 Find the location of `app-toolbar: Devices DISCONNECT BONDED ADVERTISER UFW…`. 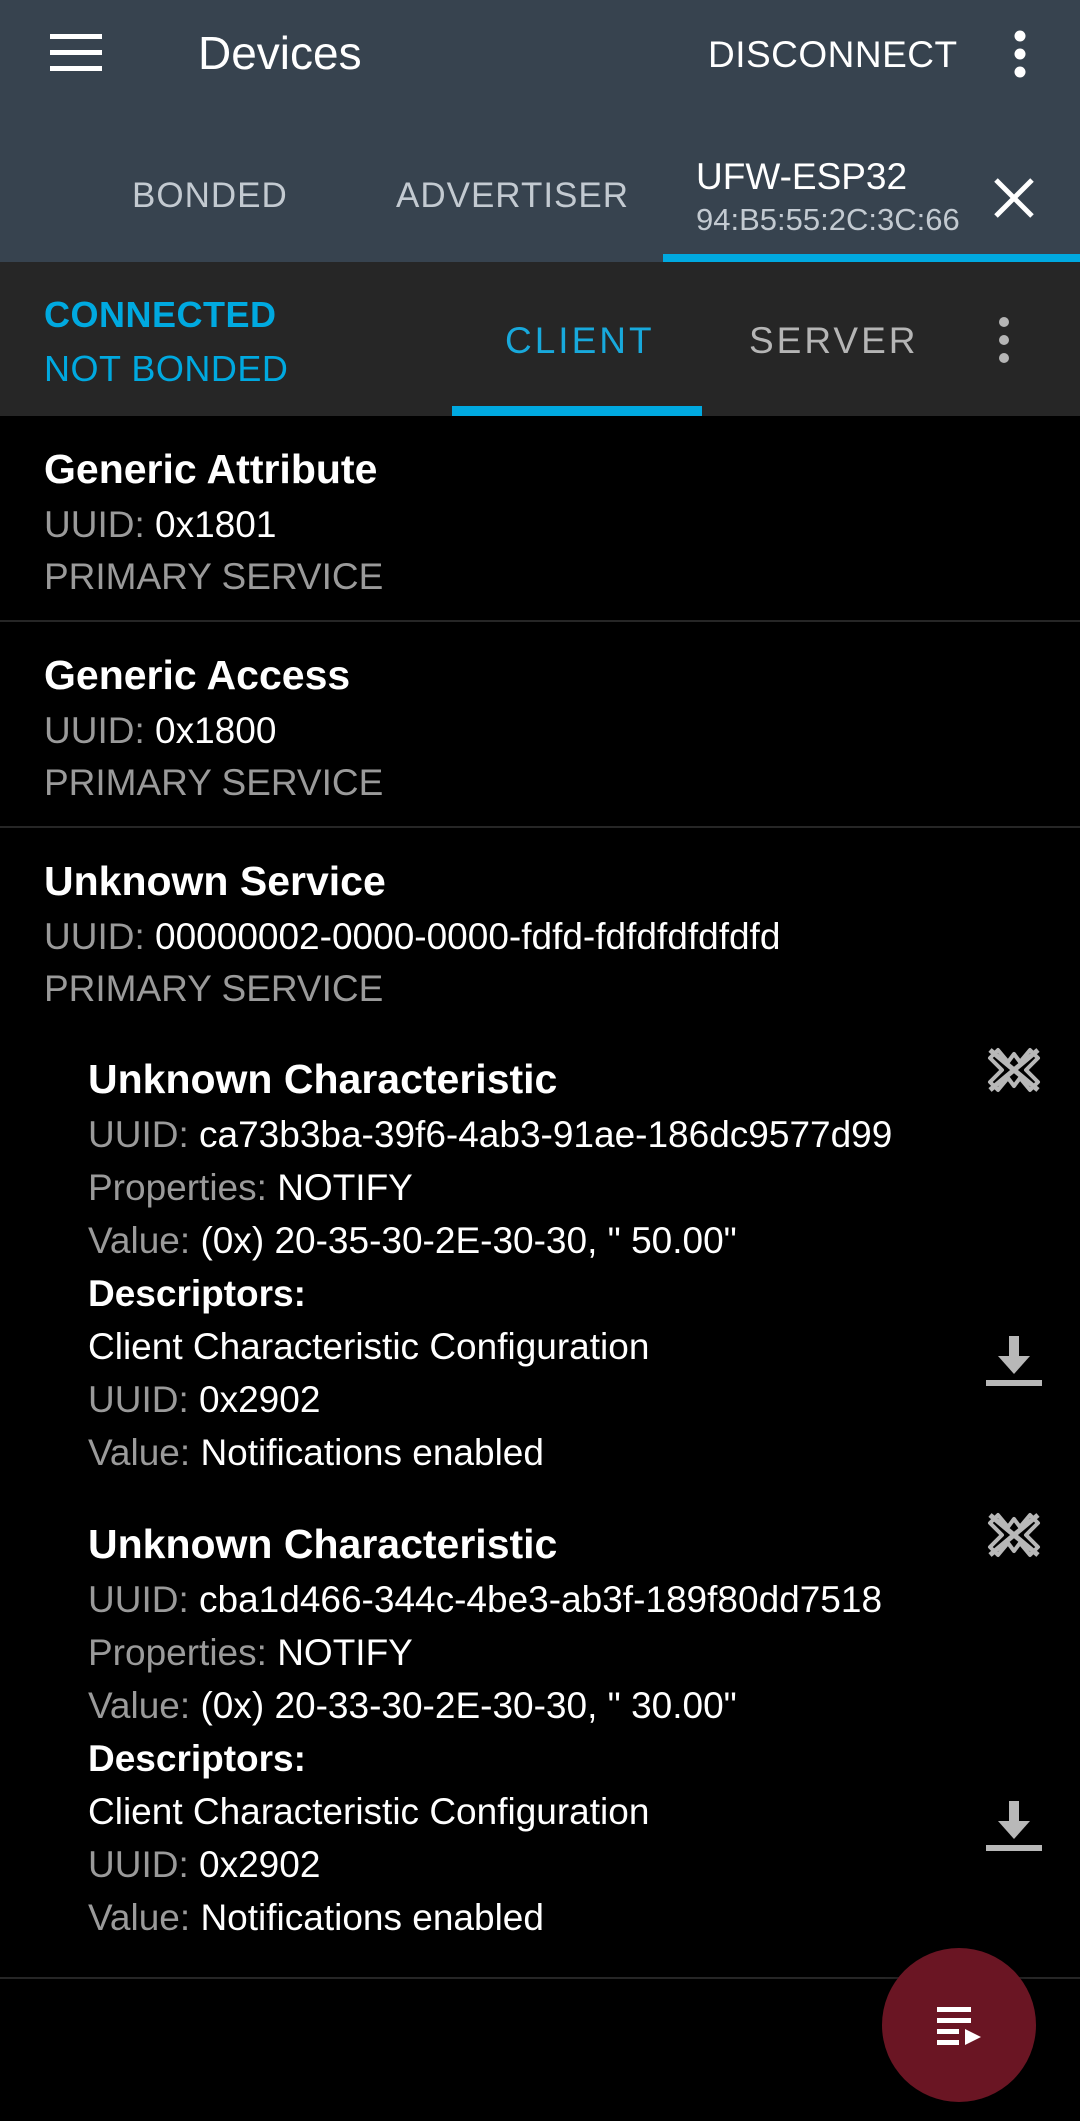

app-toolbar: Devices DISCONNECT BONDED ADVERTISER UFW… is located at coordinates (540, 131).